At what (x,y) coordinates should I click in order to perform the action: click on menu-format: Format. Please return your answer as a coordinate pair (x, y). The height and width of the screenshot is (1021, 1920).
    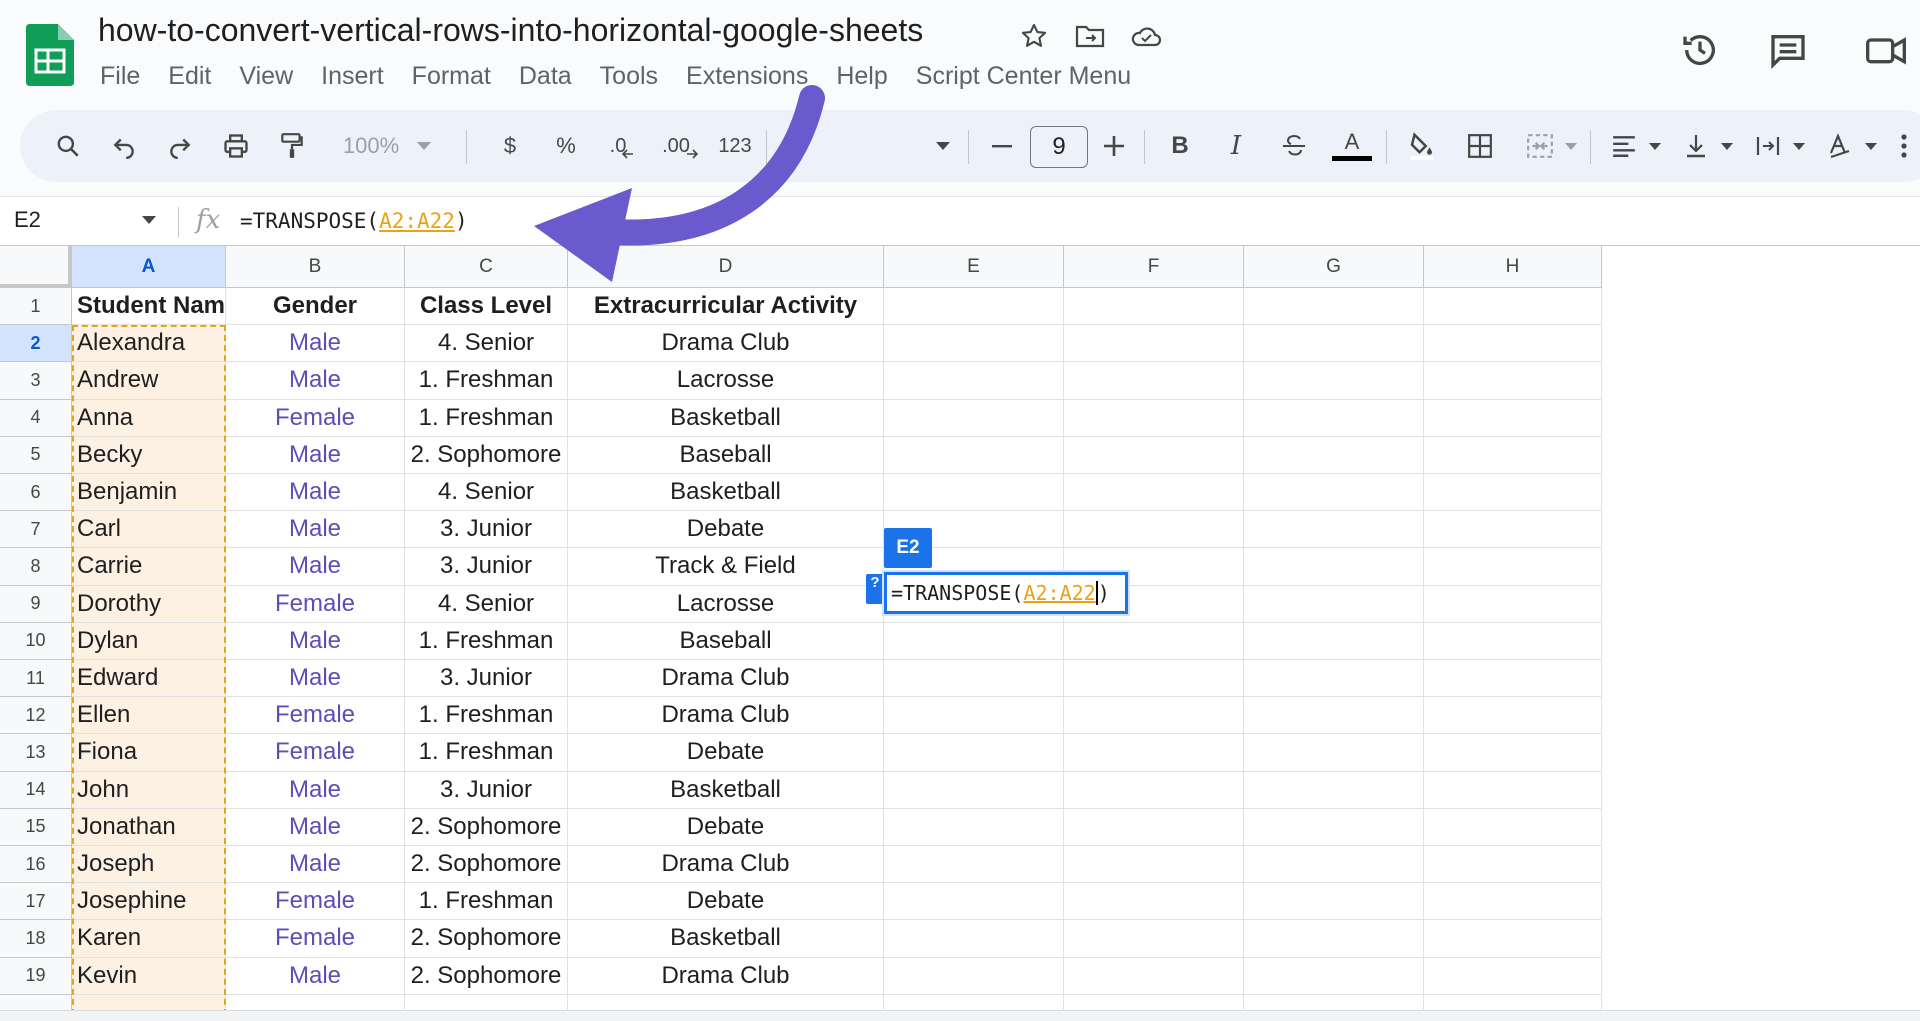
    Looking at the image, I should click on (451, 76).